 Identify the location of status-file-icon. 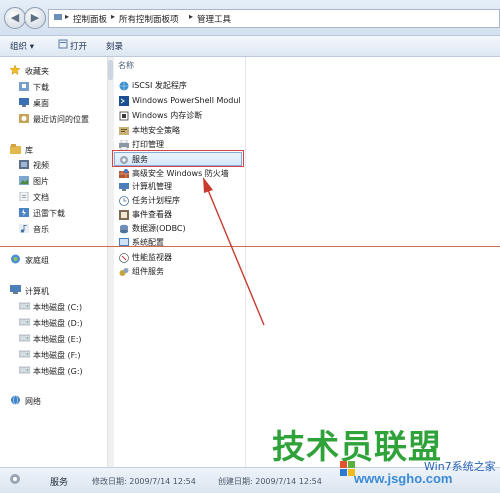
(15, 480).